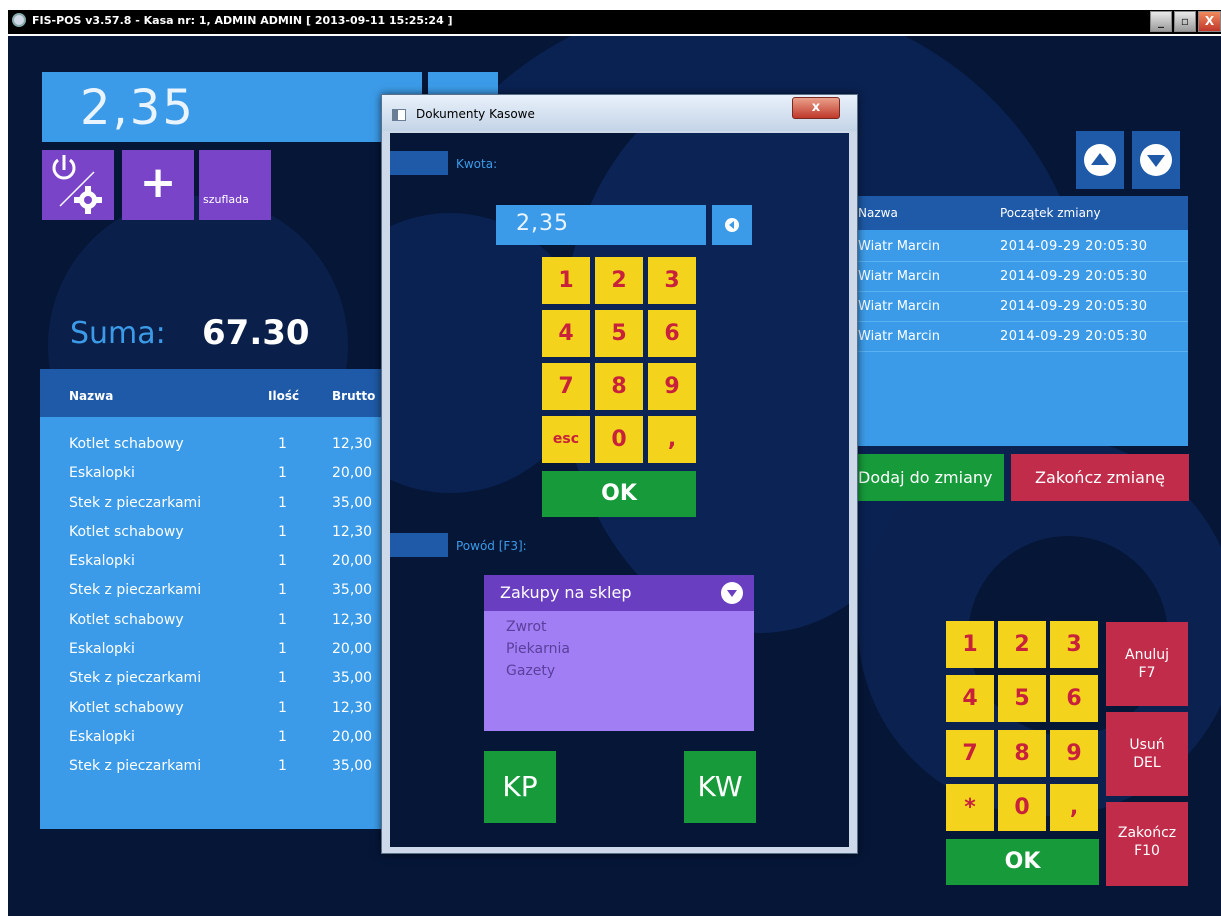 This screenshot has height=916, width=1221. Describe the element at coordinates (232, 107) in the screenshot. I see `amount-display: 2,35` at that location.